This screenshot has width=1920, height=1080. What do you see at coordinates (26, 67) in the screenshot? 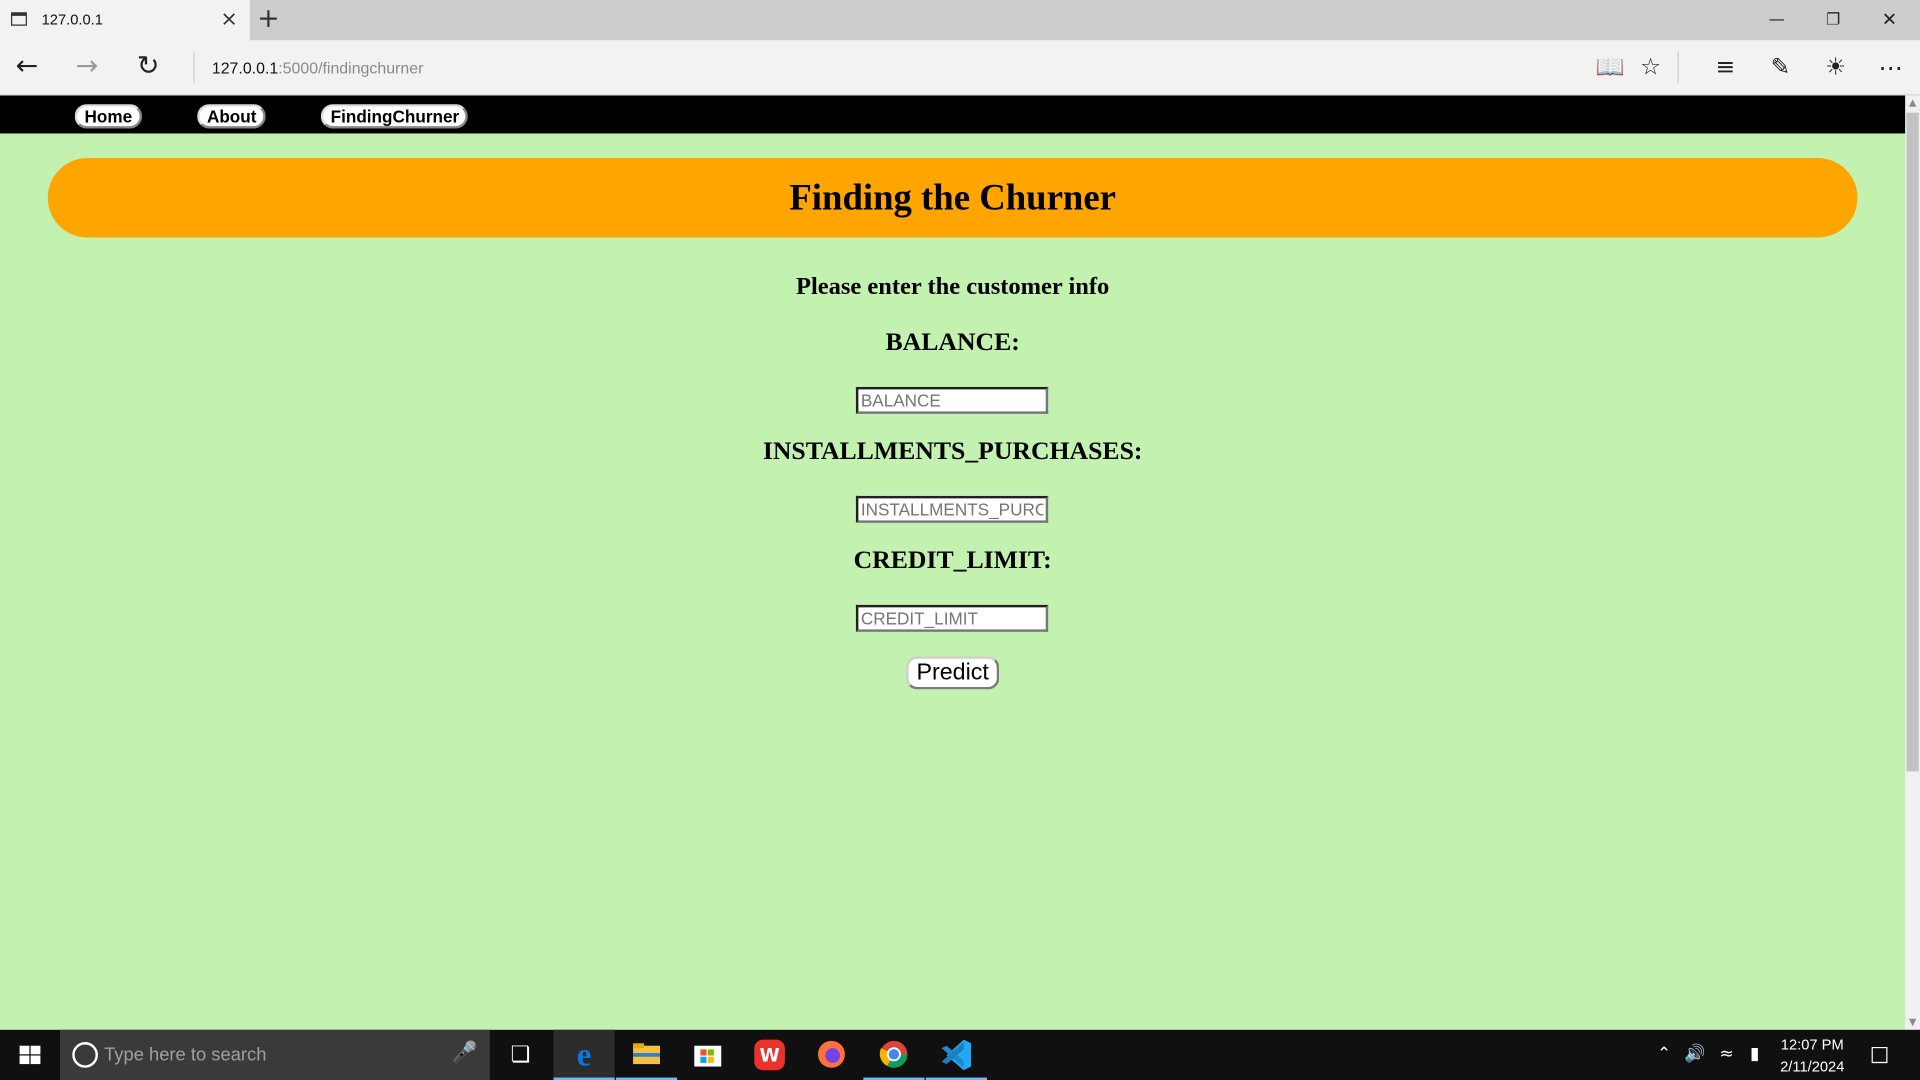
I see `back-icon: ←` at bounding box center [26, 67].